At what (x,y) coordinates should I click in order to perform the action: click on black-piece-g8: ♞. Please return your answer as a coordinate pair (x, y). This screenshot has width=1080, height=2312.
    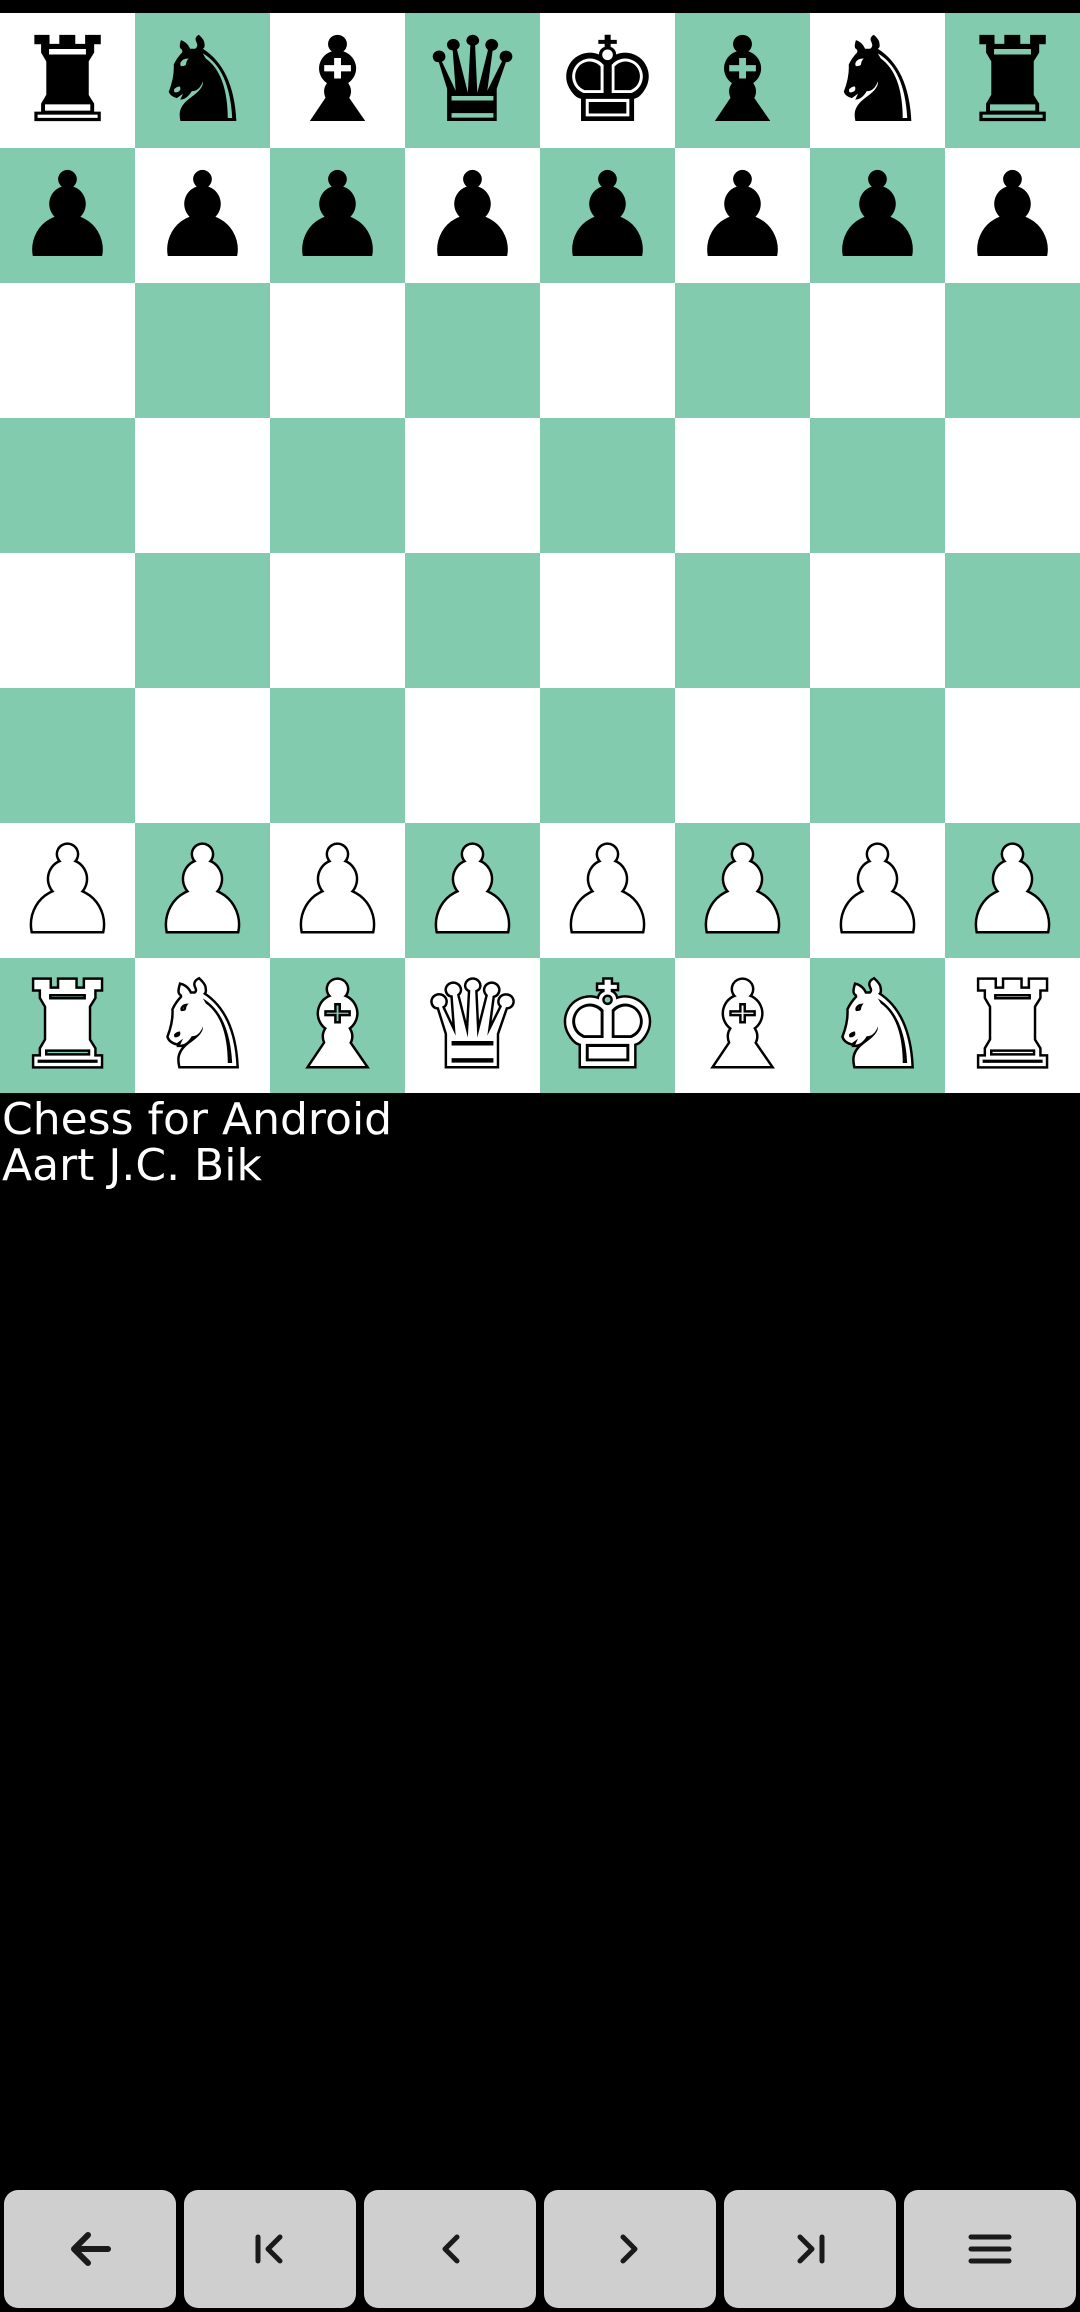
    Looking at the image, I should click on (878, 80).